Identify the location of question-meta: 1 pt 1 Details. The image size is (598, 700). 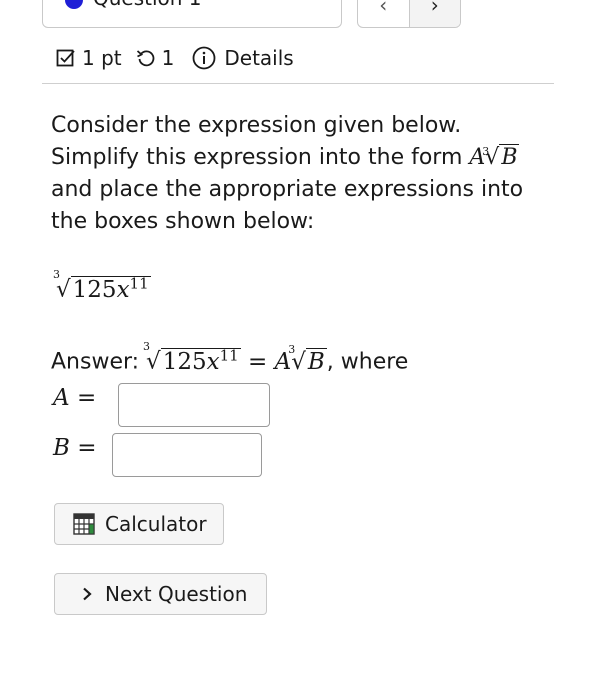
(175, 58).